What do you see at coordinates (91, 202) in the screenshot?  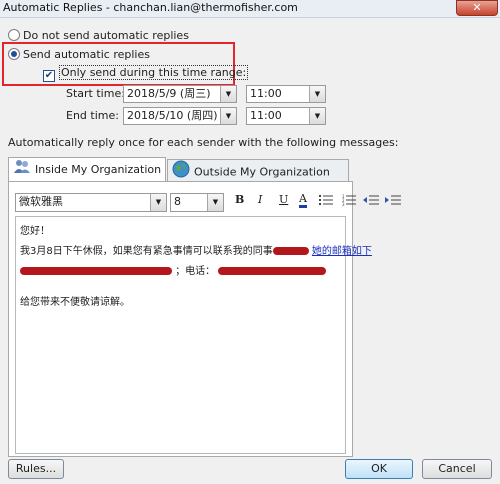 I see `font-name-select: 微软雅黑 ▼` at bounding box center [91, 202].